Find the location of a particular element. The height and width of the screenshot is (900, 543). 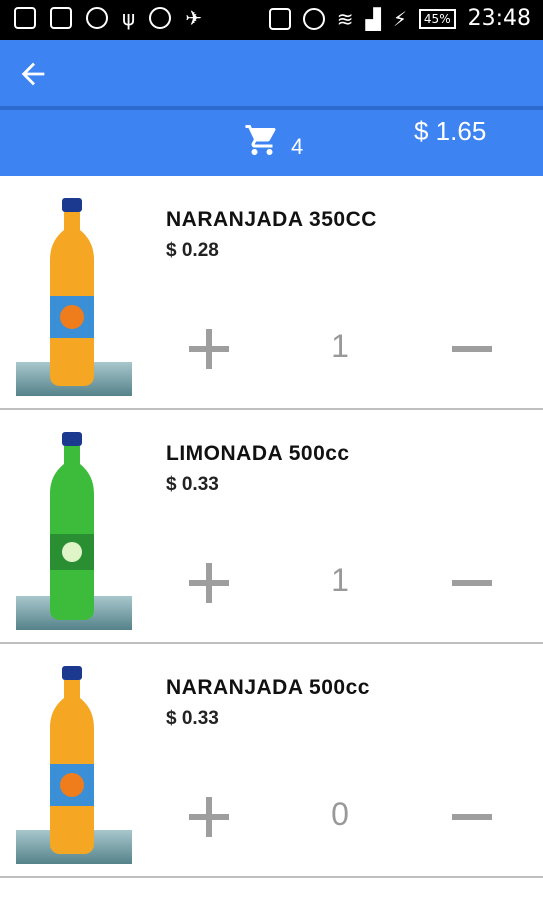

cart-summary-bar: 4 $ 1.65 is located at coordinates (271, 143).